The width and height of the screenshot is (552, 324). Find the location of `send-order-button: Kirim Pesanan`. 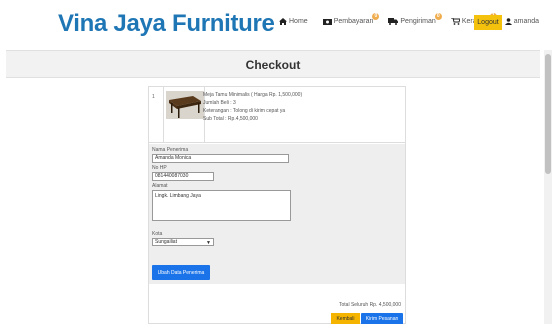

send-order-button: Kirim Pesanan is located at coordinates (382, 318).